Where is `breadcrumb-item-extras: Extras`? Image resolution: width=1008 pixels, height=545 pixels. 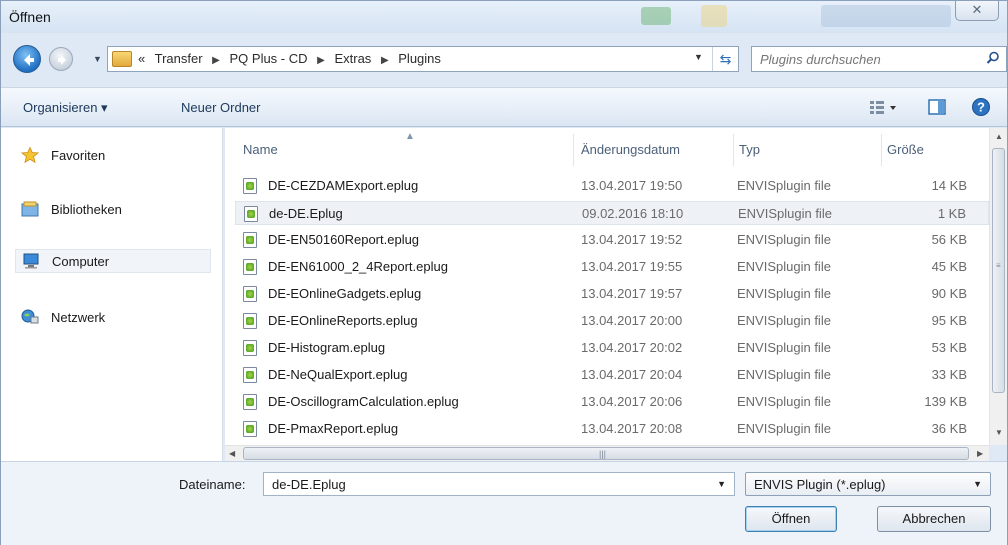
breadcrumb-item-extras: Extras is located at coordinates (352, 58).